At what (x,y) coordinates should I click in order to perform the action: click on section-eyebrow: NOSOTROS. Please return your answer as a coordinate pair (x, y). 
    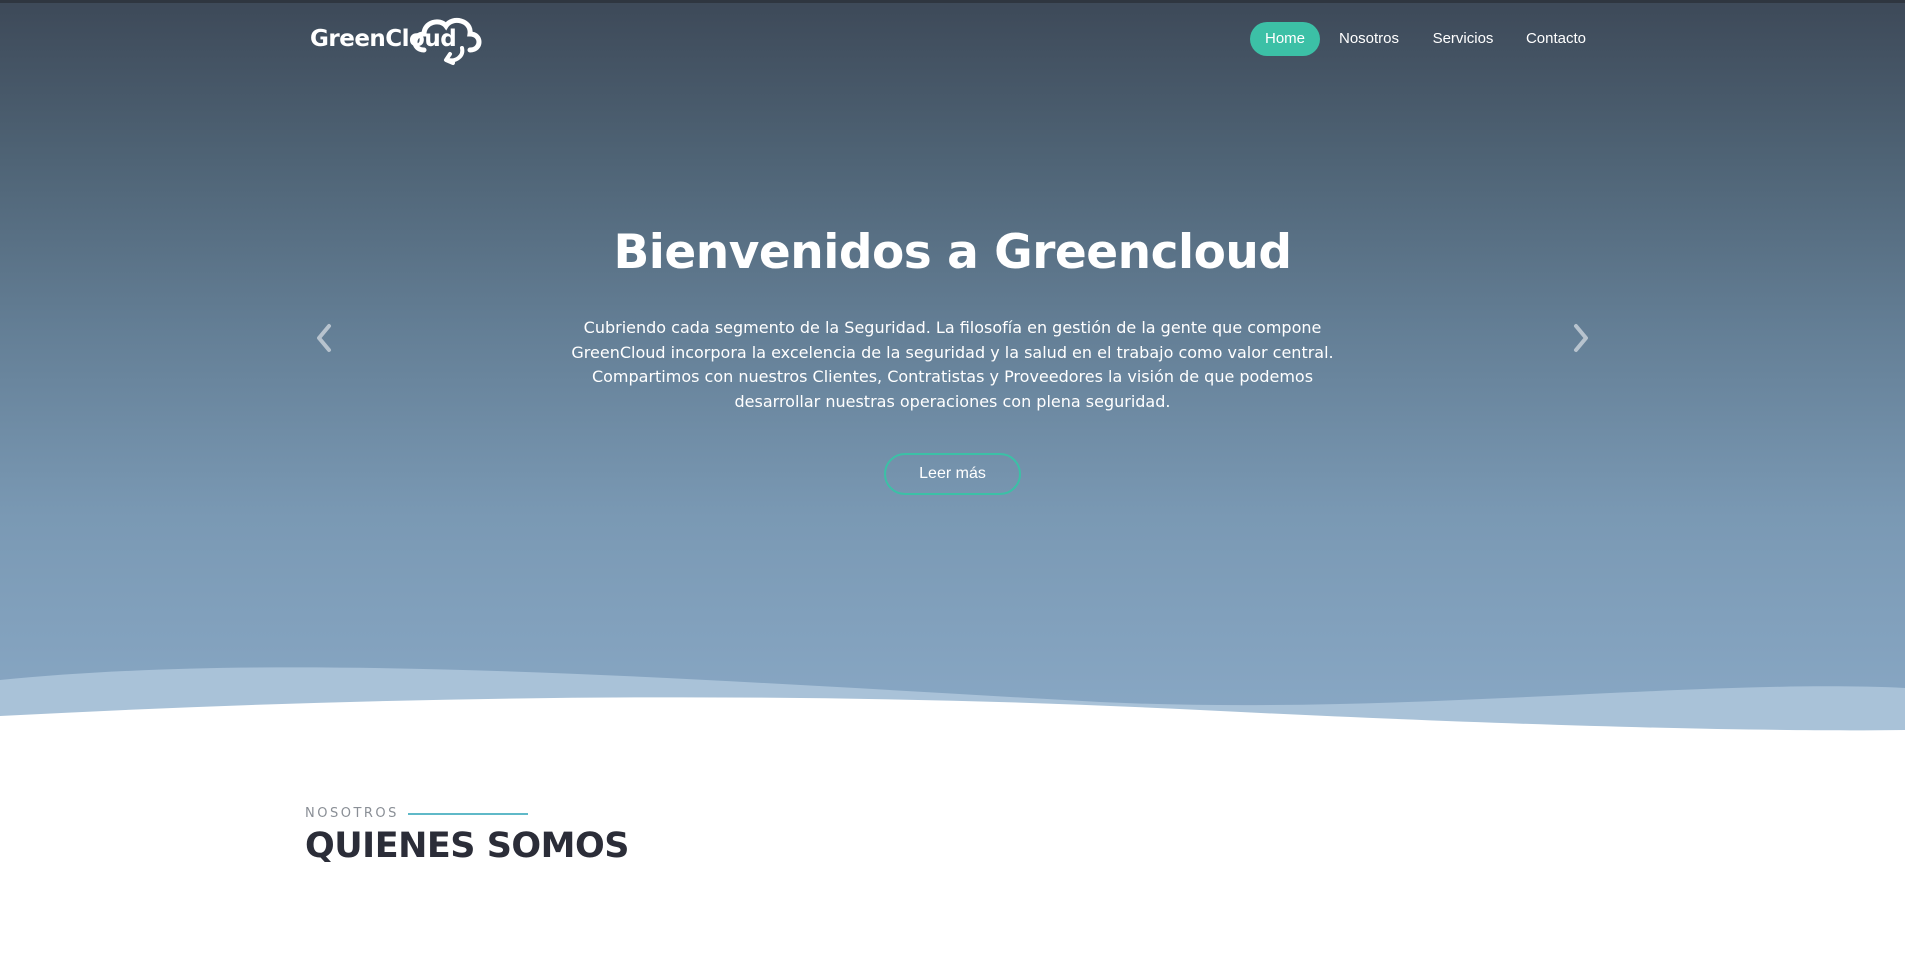
    Looking at the image, I should click on (352, 813).